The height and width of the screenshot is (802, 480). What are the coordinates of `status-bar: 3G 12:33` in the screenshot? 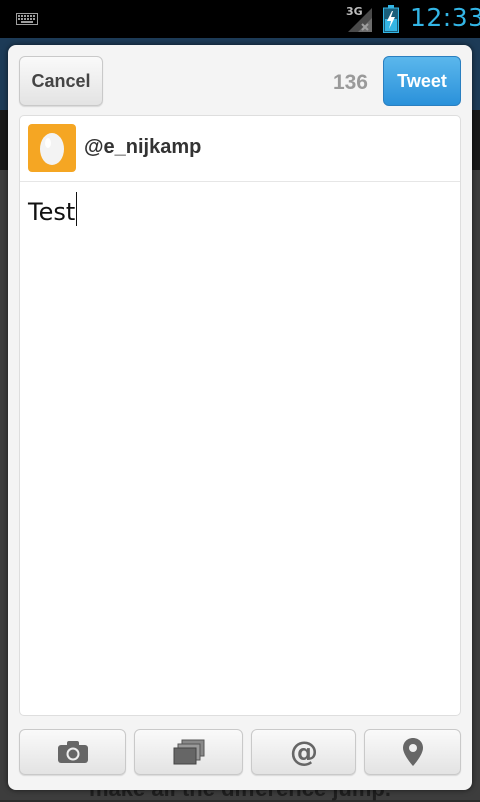 It's located at (240, 19).